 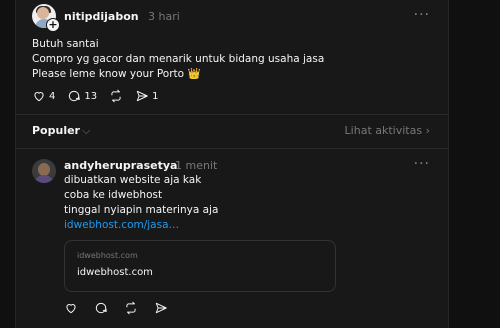 I want to click on sort-label: Populer, so click(x=56, y=130).